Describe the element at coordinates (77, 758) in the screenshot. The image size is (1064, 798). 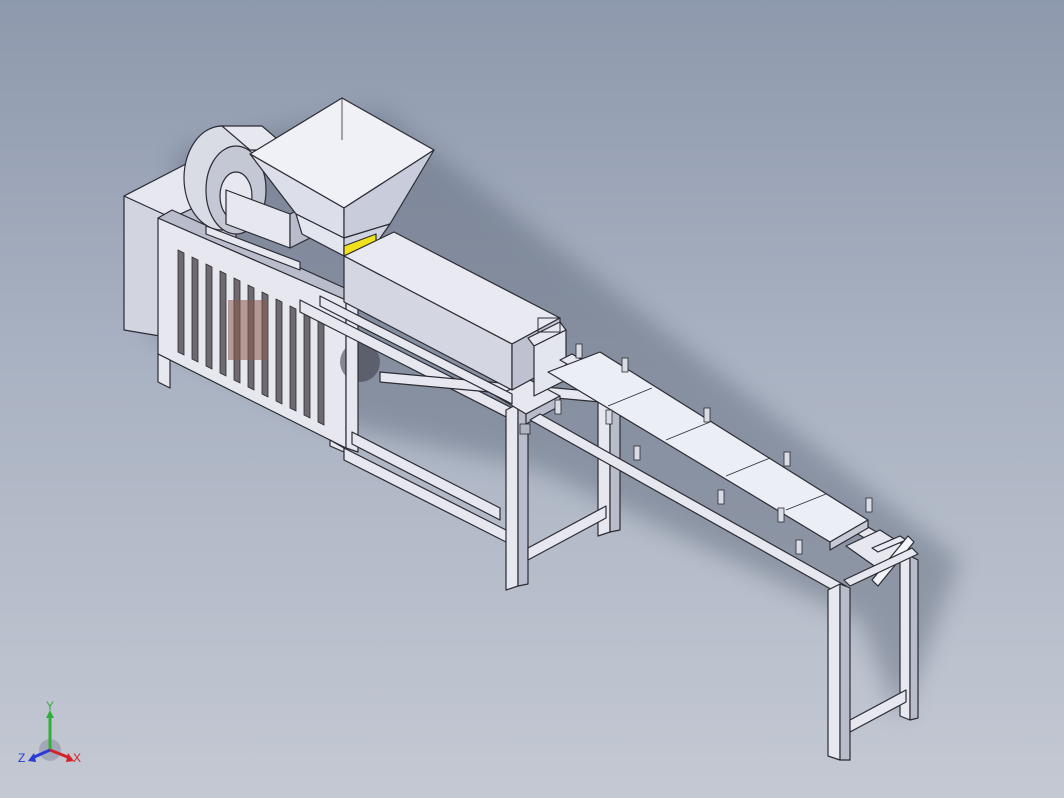
I see `x-label: X` at that location.